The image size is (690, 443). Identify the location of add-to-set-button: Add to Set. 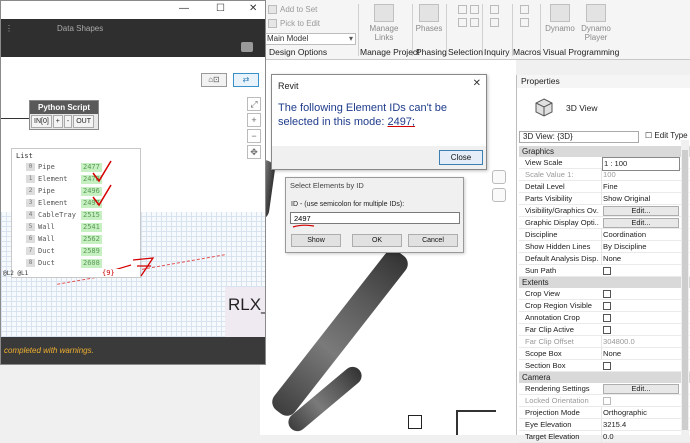
(292, 9).